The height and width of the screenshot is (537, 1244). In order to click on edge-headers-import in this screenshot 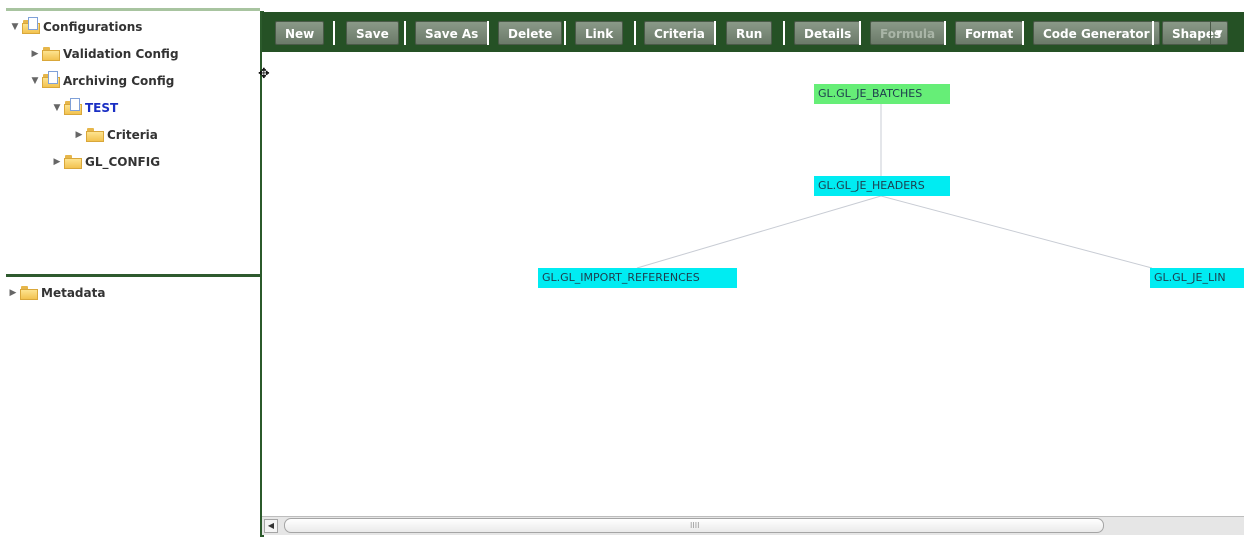, I will do `click(759, 232)`.